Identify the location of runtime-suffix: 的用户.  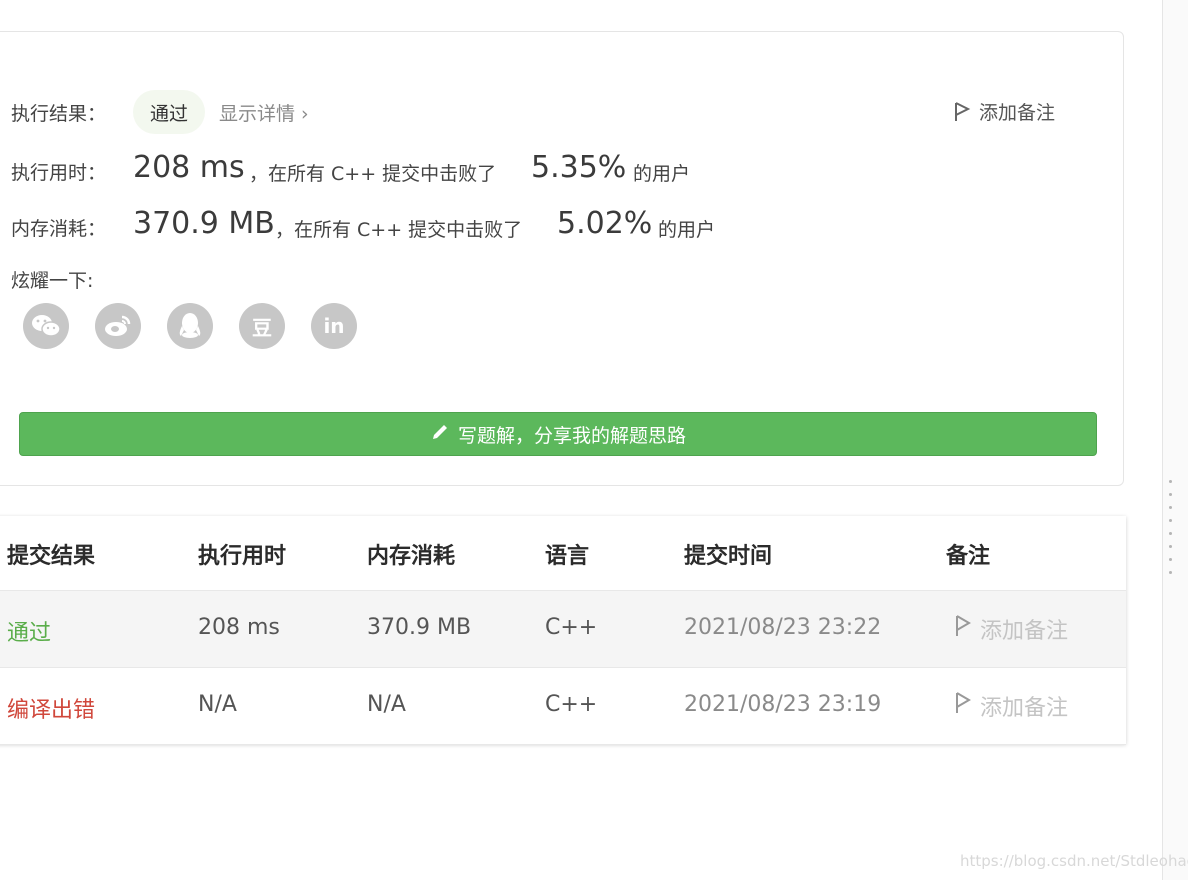
(662, 174).